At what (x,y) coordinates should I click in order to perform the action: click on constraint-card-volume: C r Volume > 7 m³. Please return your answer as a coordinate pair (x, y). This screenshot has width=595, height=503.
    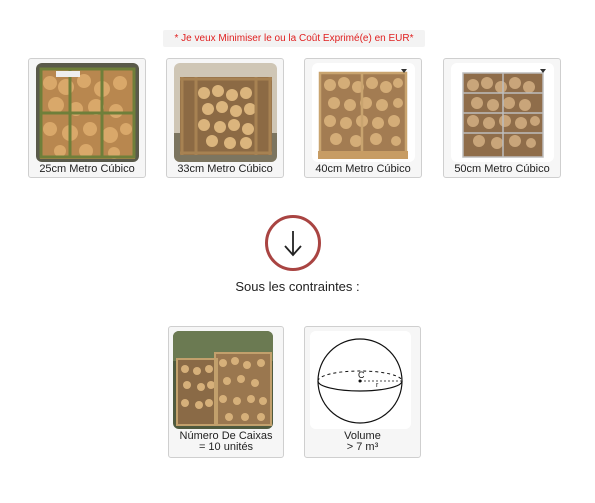
    Looking at the image, I should click on (362, 392).